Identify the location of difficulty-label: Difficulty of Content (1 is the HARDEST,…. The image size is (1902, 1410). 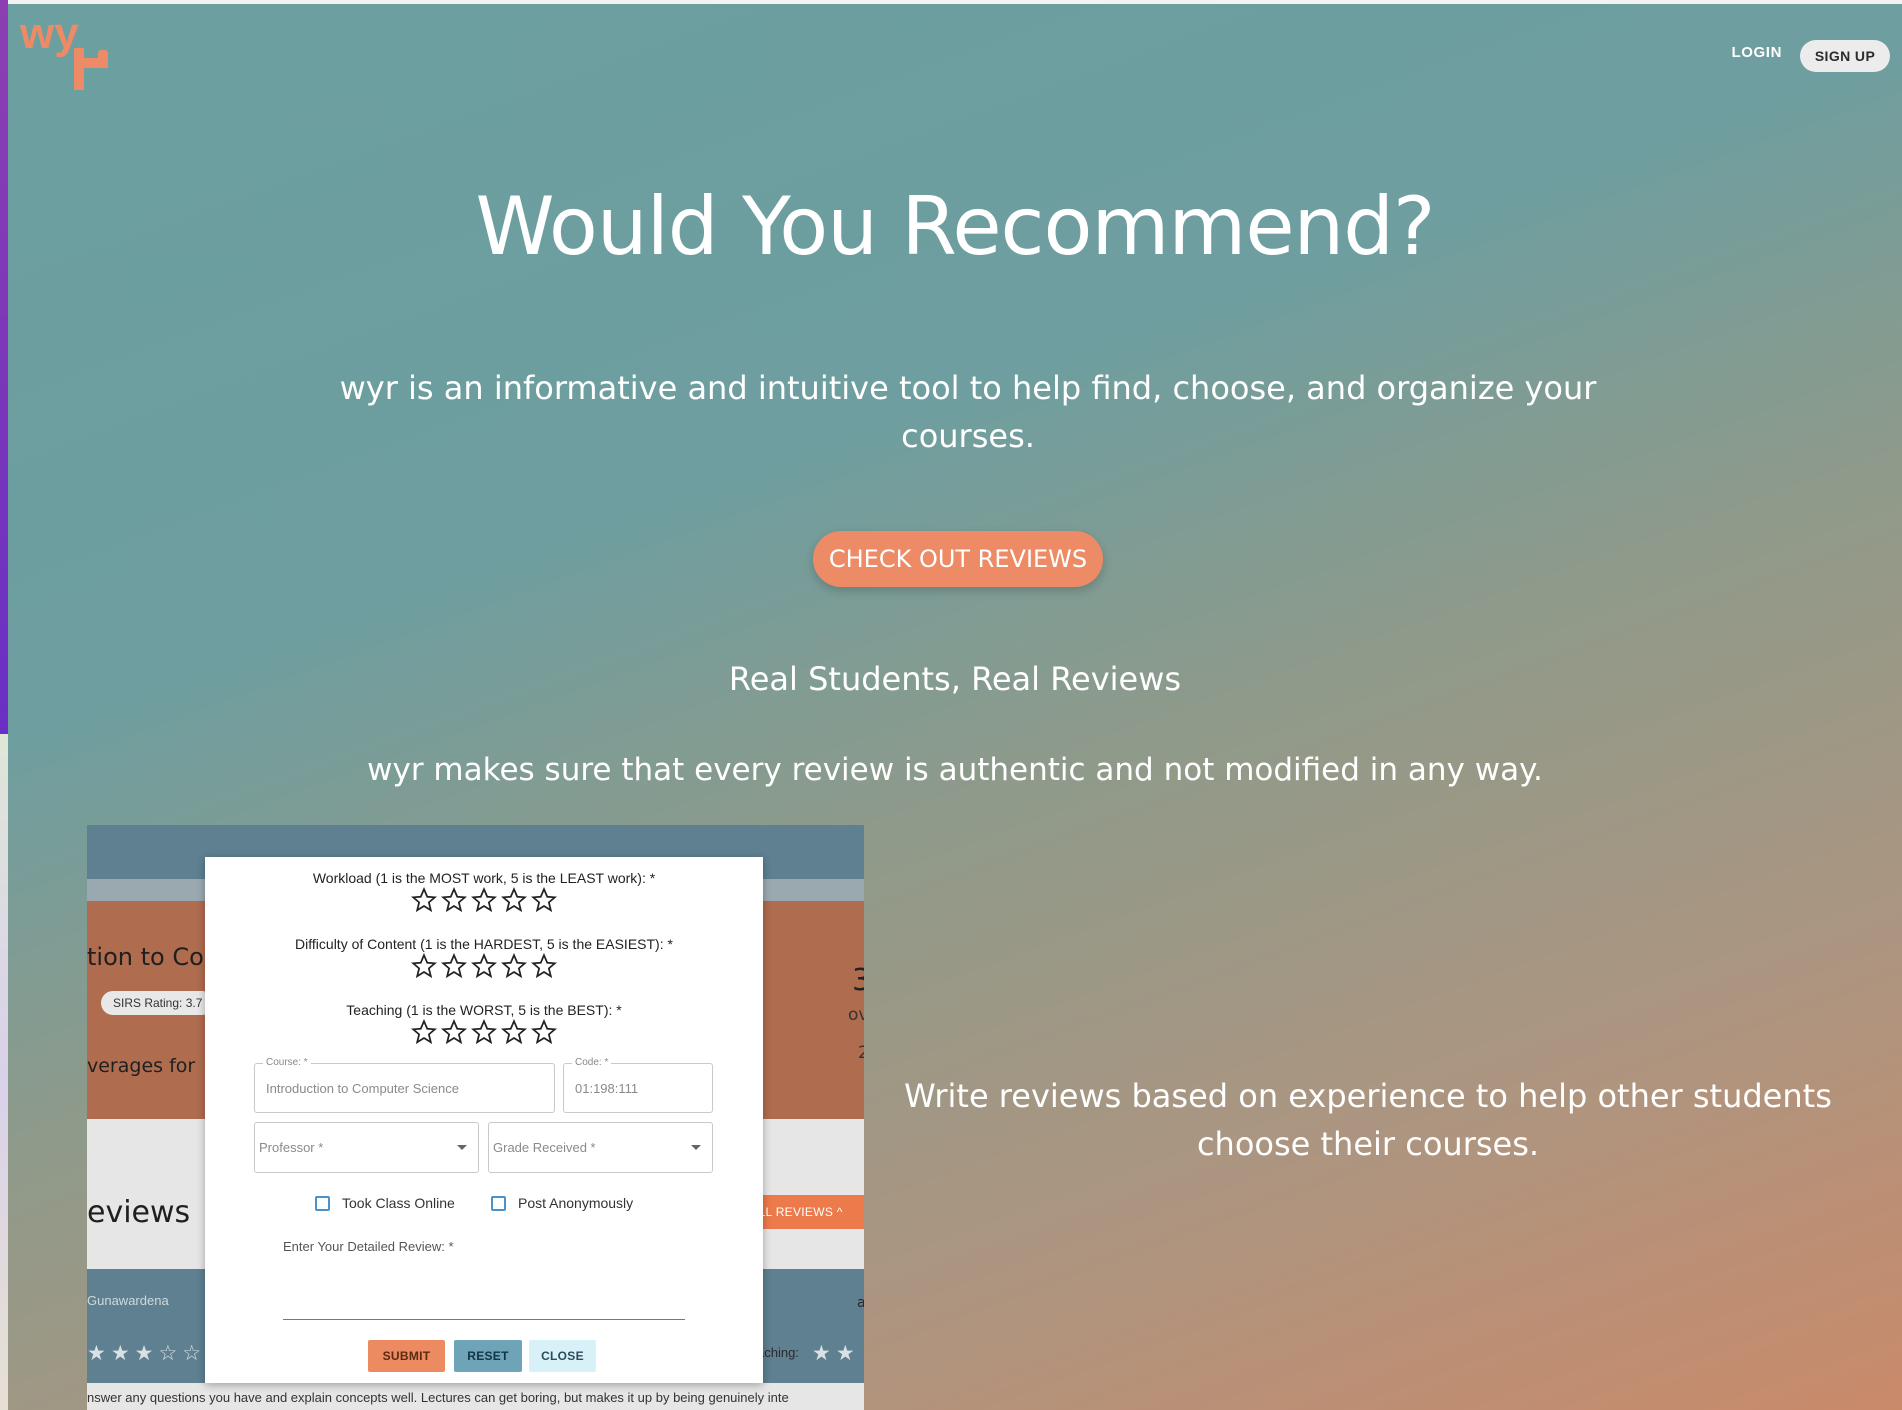
(484, 944).